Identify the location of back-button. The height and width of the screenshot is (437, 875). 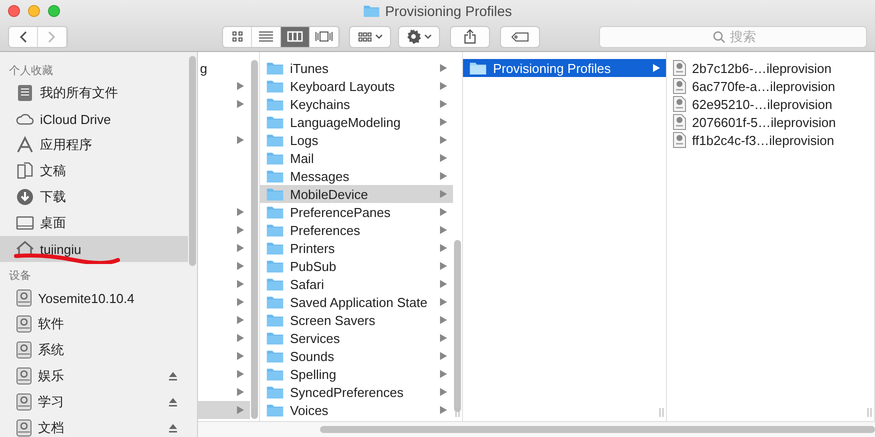
(23, 36).